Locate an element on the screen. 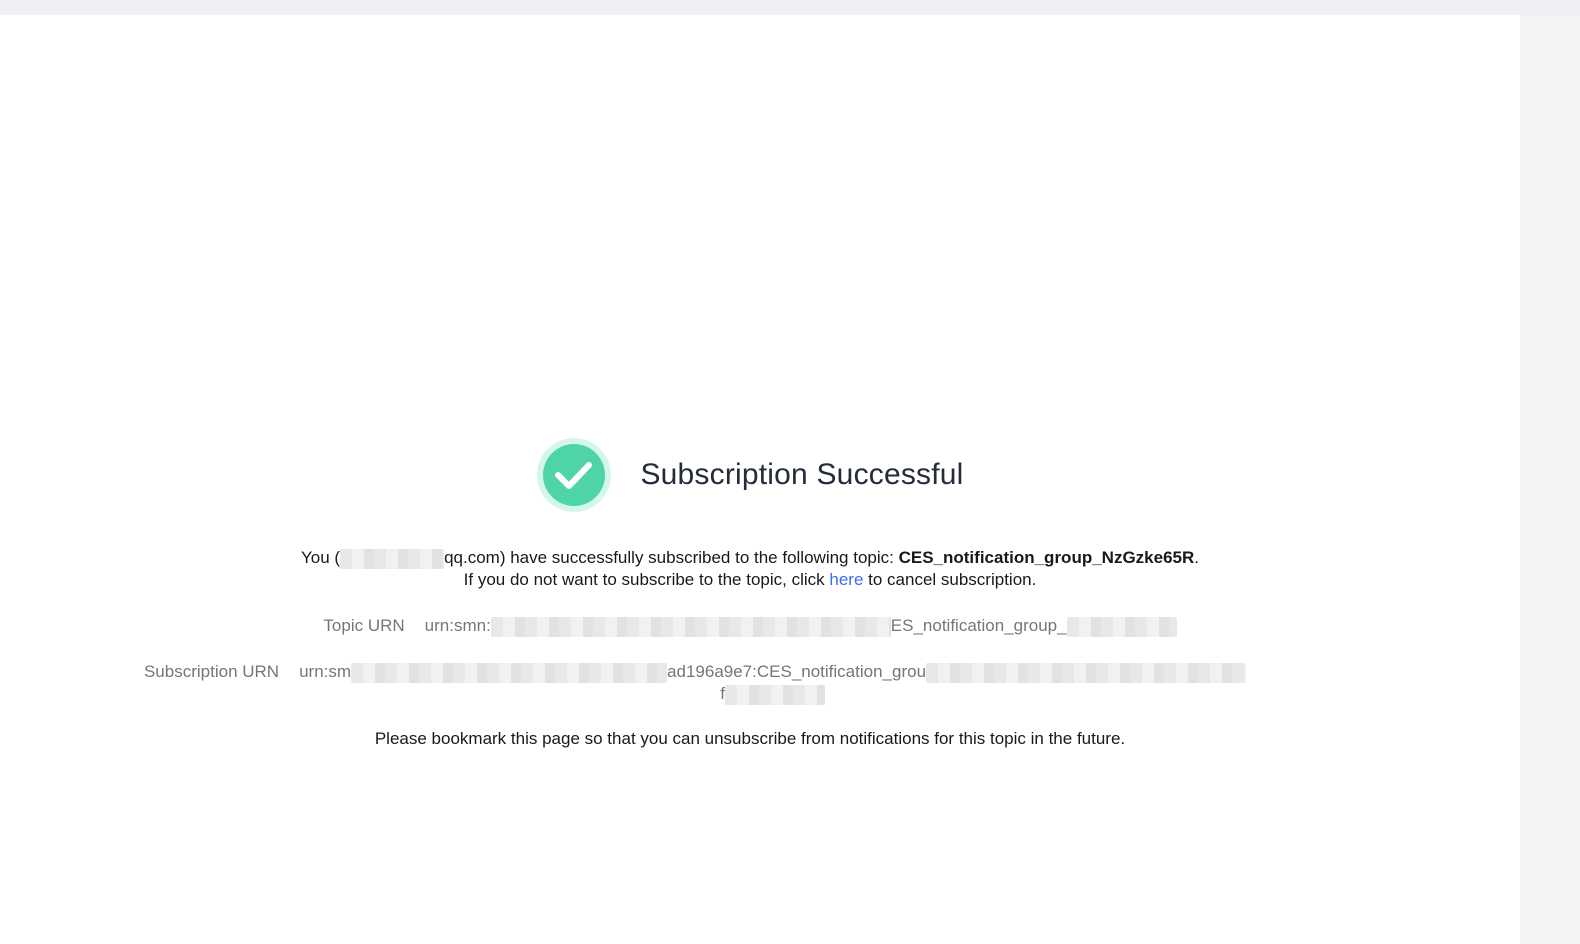 Image resolution: width=1580 pixels, height=944 pixels. topic-urn-value: urn:smn: ES_notification_group_ is located at coordinates (801, 626).